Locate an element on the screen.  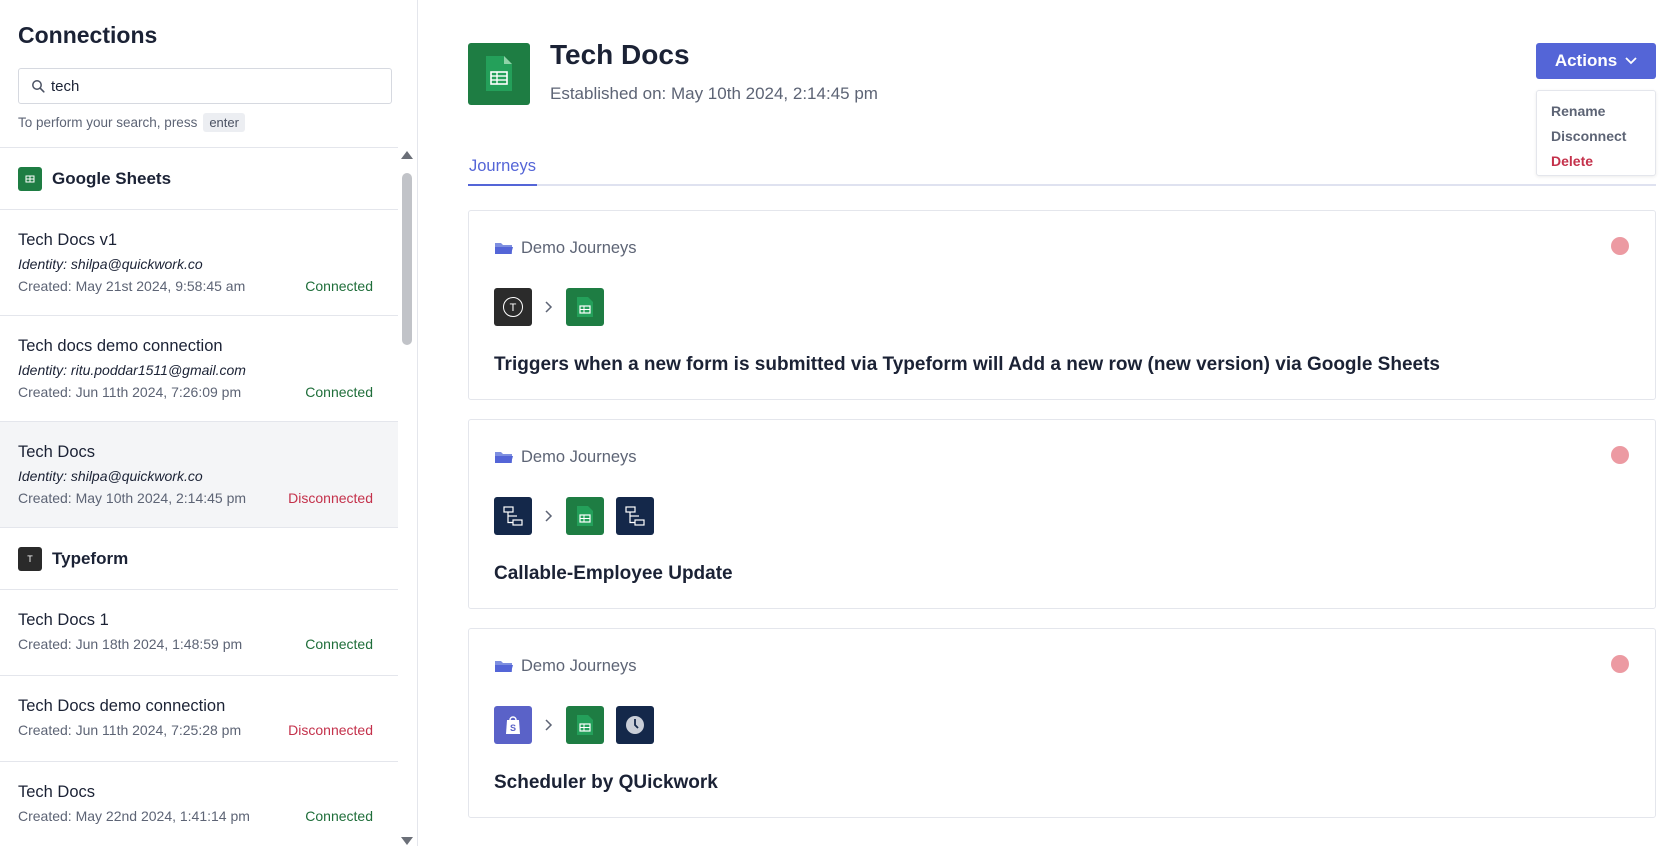
connection-name: Tech Docs 1 is located at coordinates (63, 620).